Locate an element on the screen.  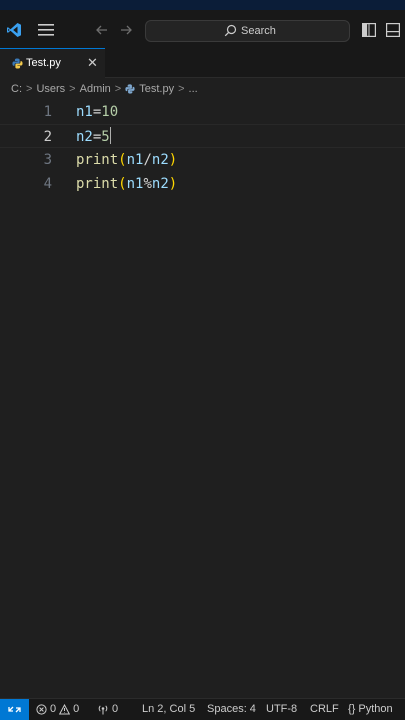
toggle-panel-icon is located at coordinates (393, 30).